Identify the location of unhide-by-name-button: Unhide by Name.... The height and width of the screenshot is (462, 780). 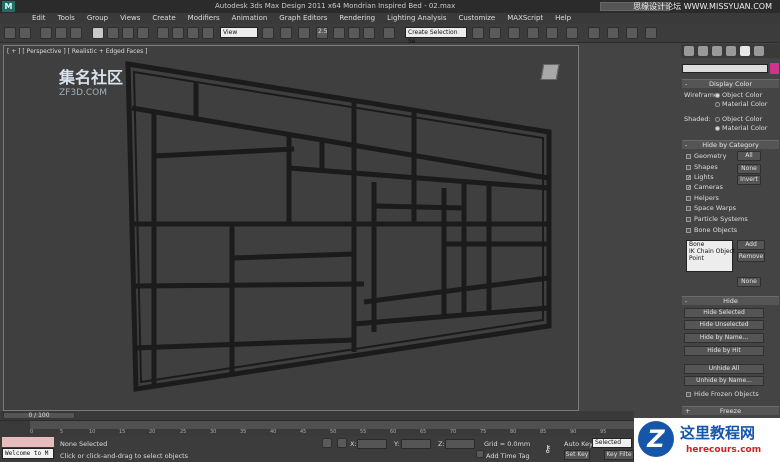
(724, 381).